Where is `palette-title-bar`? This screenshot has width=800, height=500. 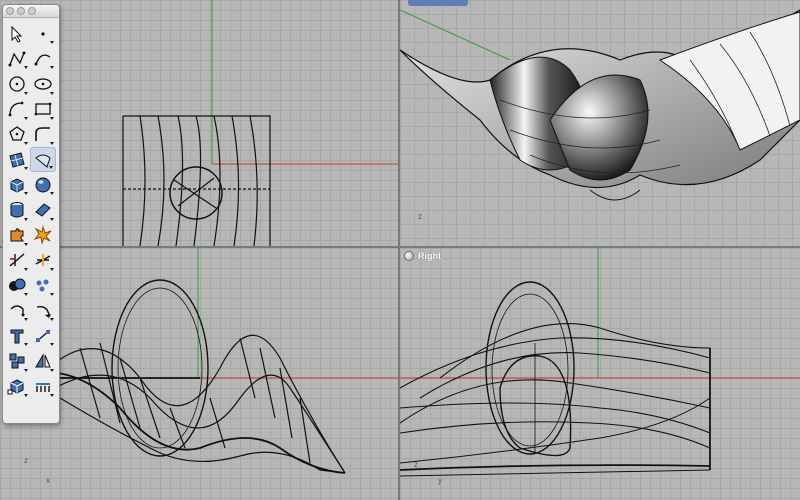 palette-title-bar is located at coordinates (31, 11).